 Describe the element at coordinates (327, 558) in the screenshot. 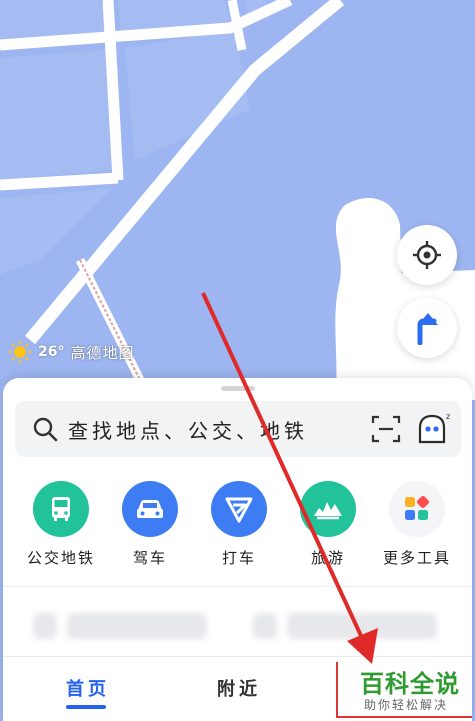

I see `quick-action-label: 旅游` at that location.